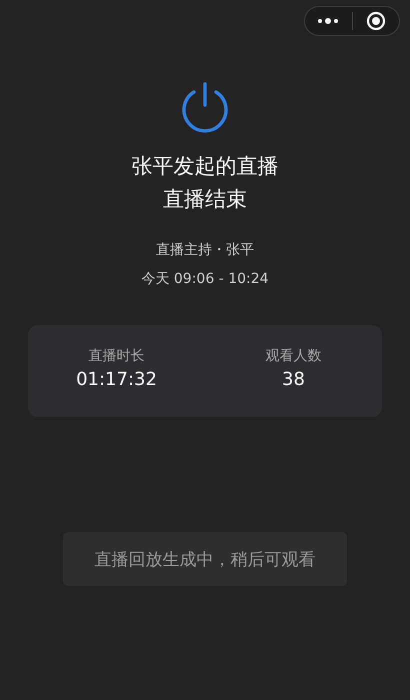 The height and width of the screenshot is (700, 410). Describe the element at coordinates (205, 559) in the screenshot. I see `replay-notice: 直播回放生成中，稍后可观看` at that location.